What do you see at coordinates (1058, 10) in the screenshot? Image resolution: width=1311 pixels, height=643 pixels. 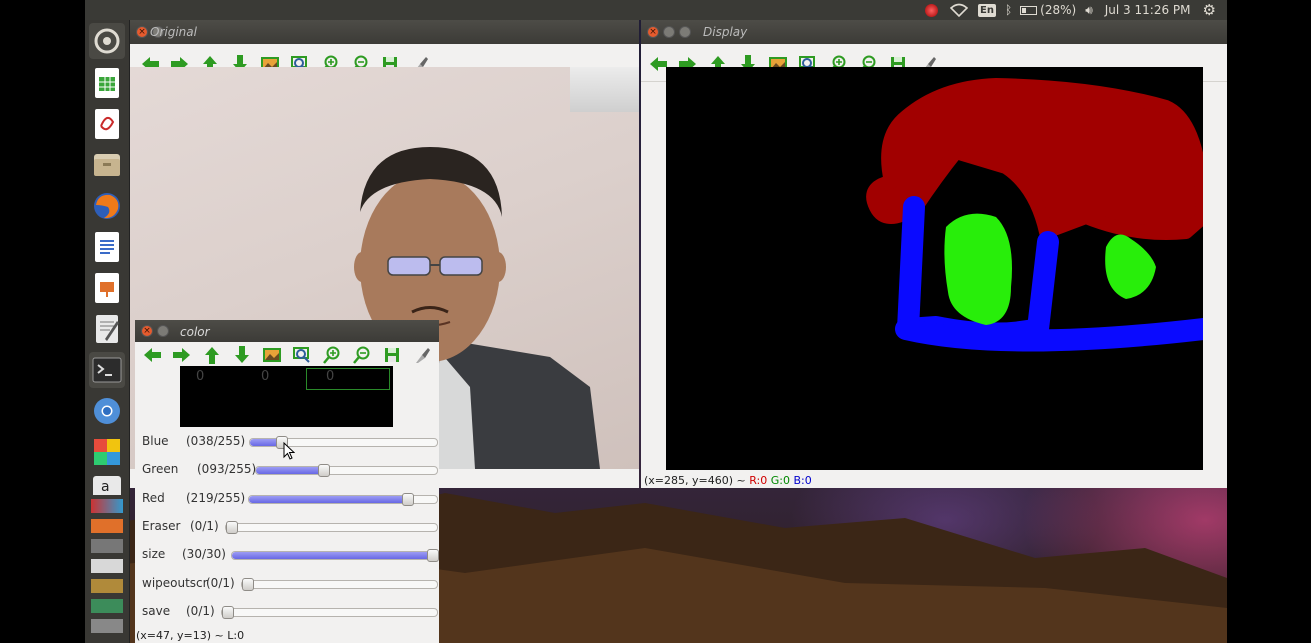 I see `battery-percent: (28%)` at bounding box center [1058, 10].